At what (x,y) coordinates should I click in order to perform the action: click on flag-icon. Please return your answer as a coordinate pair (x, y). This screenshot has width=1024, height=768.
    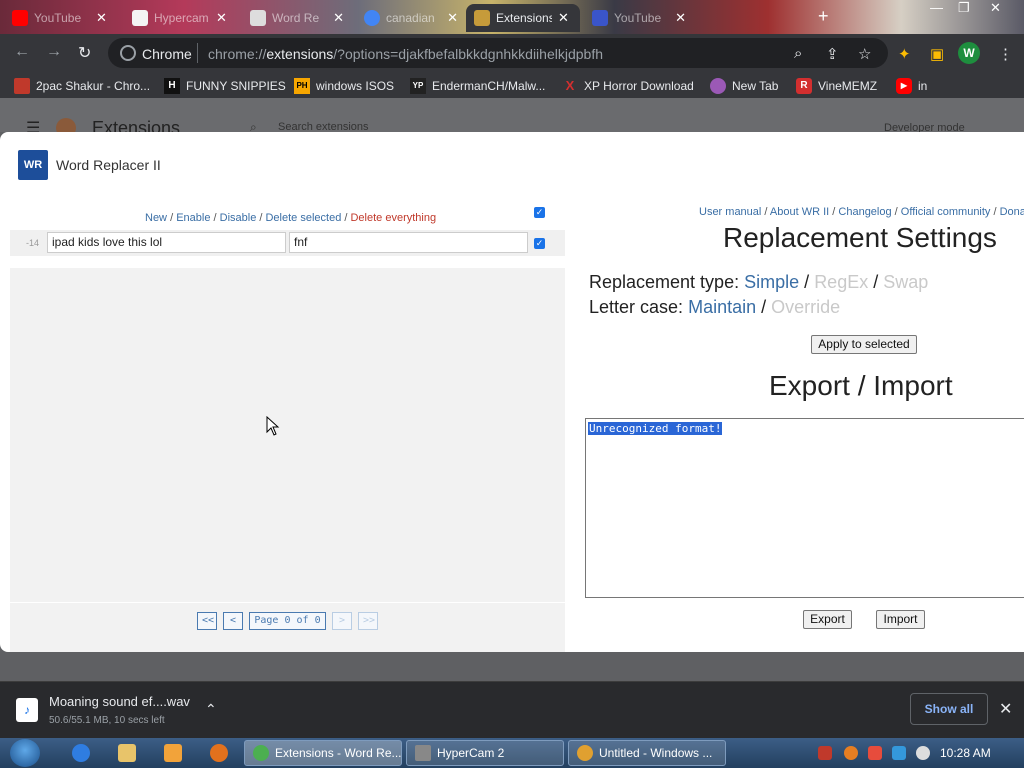
    Looking at the image, I should click on (875, 753).